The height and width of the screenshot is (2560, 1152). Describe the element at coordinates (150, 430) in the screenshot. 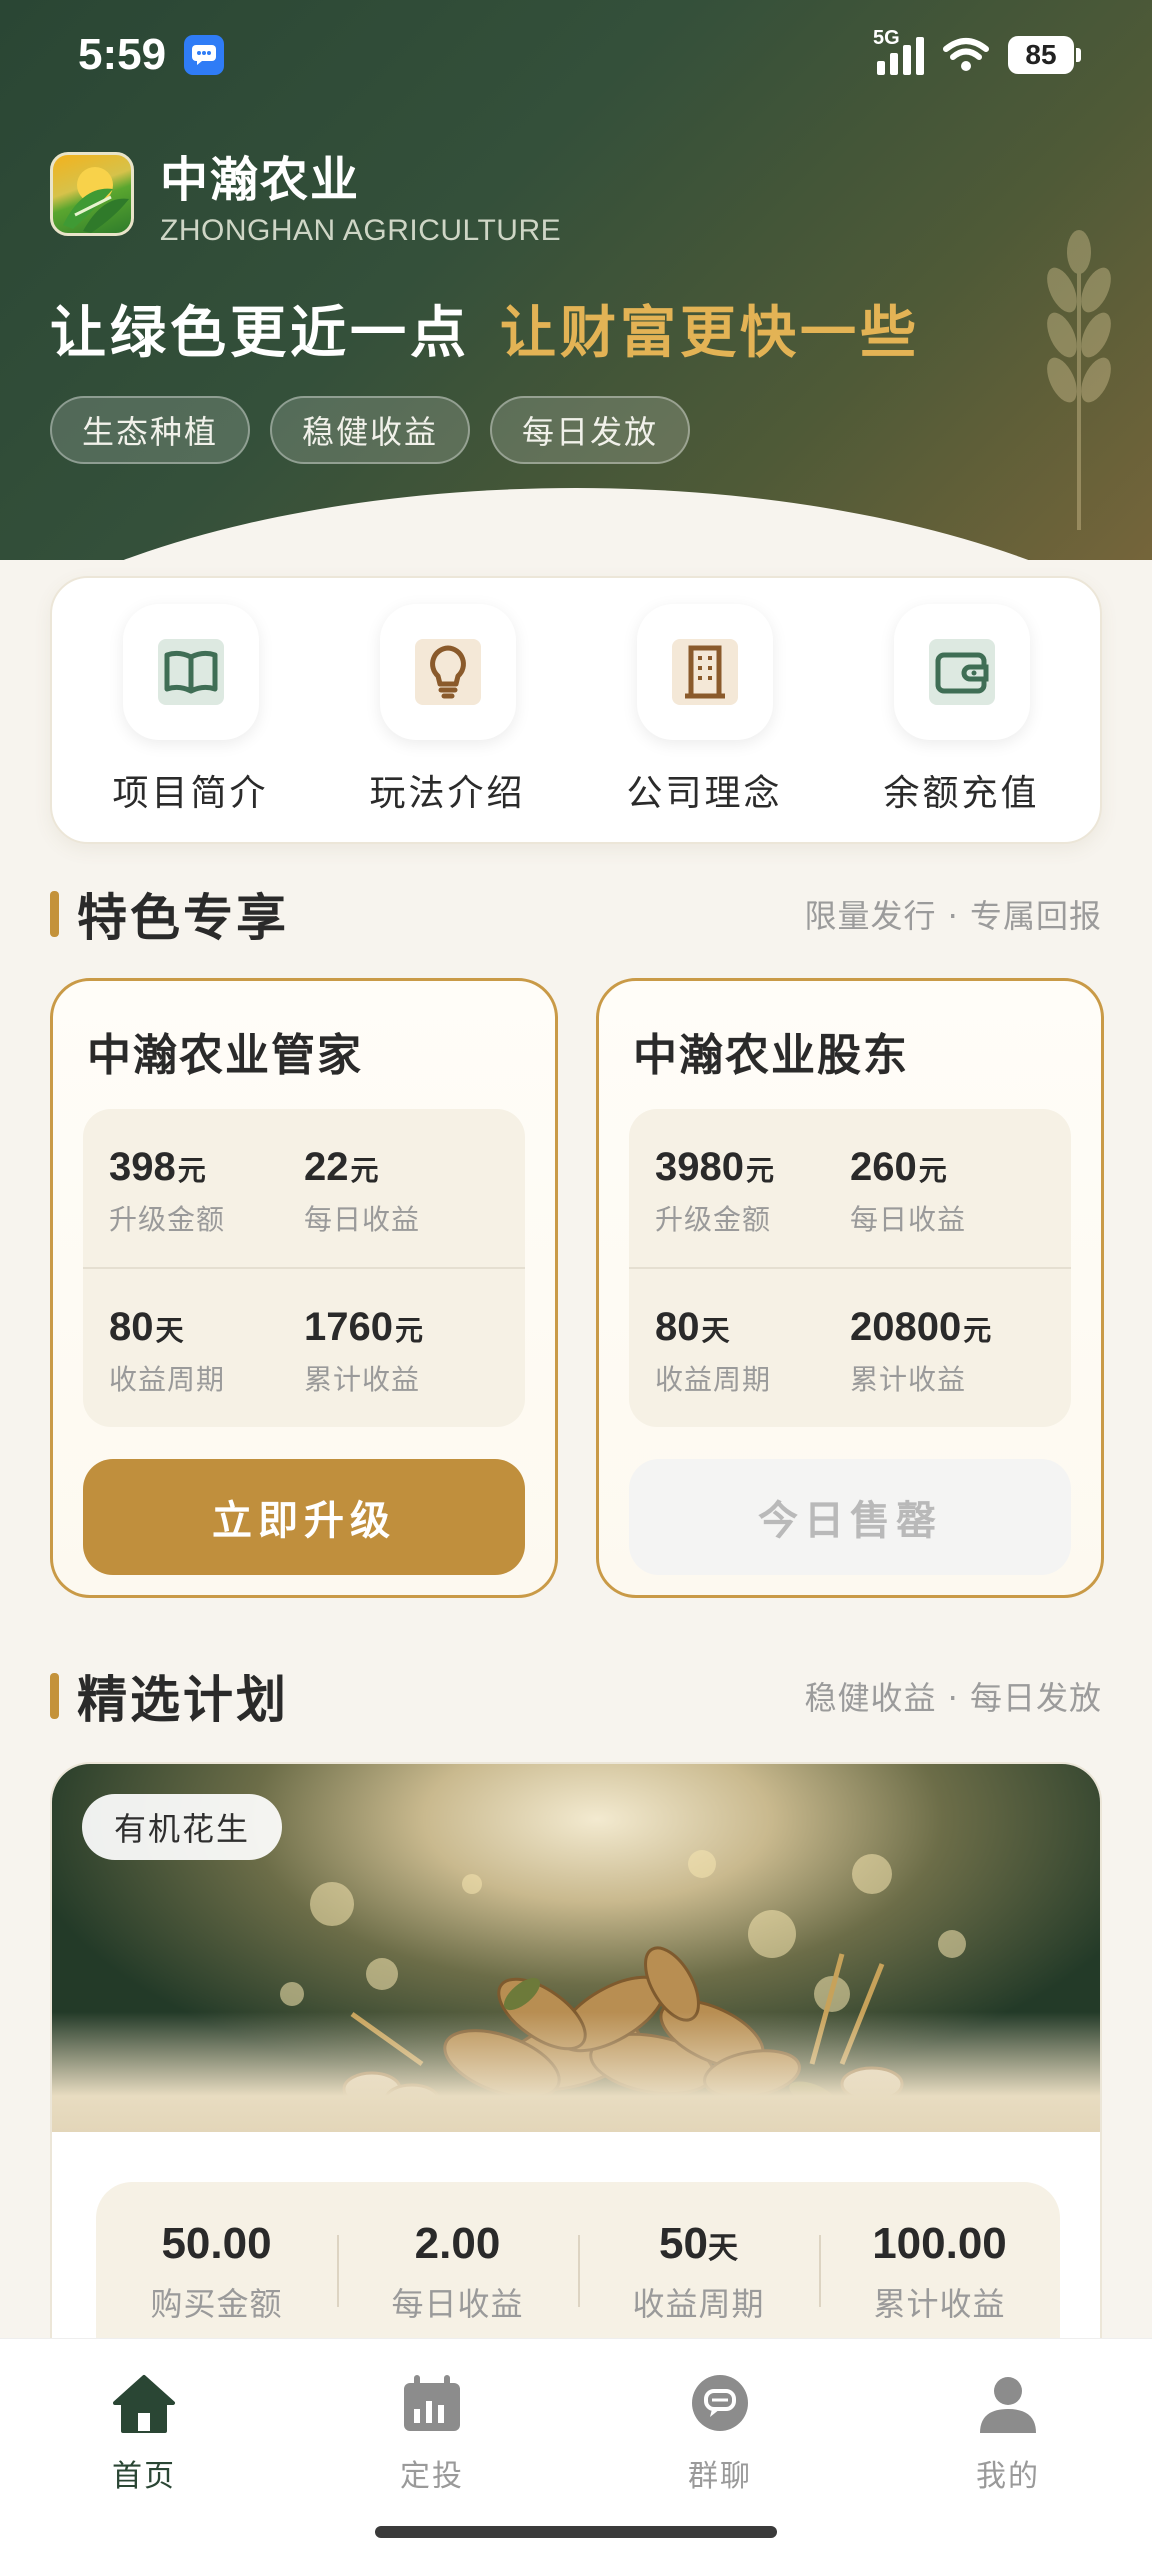

I see `tag-eco-planting: 生态种植` at that location.